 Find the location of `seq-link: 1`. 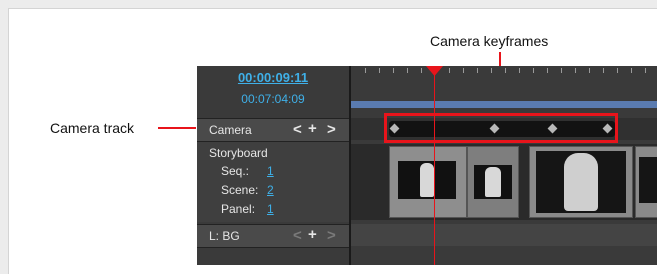

seq-link: 1 is located at coordinates (270, 171).